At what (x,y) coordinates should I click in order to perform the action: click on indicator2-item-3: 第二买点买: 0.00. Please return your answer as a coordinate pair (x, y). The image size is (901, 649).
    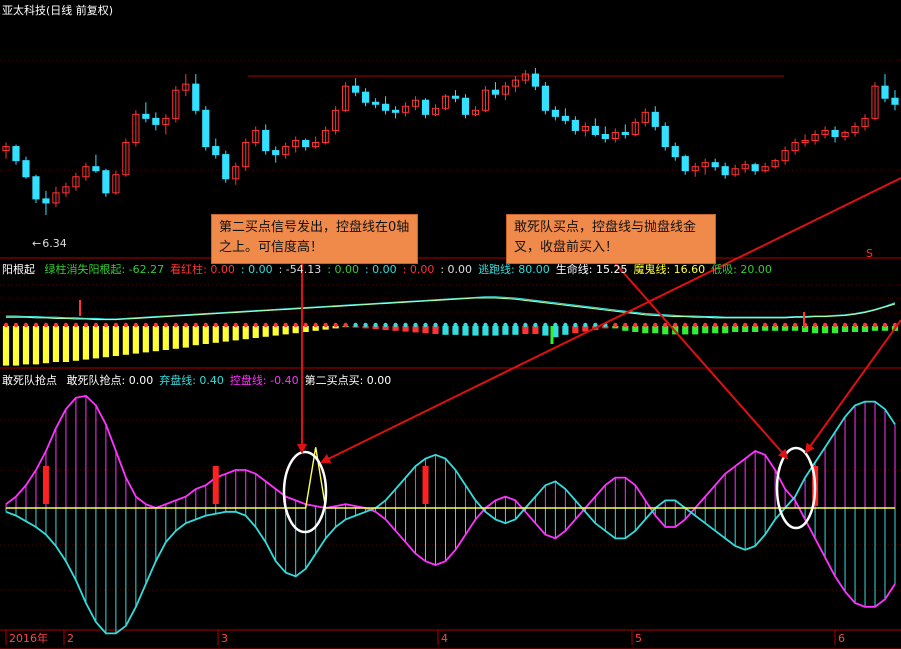
    Looking at the image, I should click on (348, 380).